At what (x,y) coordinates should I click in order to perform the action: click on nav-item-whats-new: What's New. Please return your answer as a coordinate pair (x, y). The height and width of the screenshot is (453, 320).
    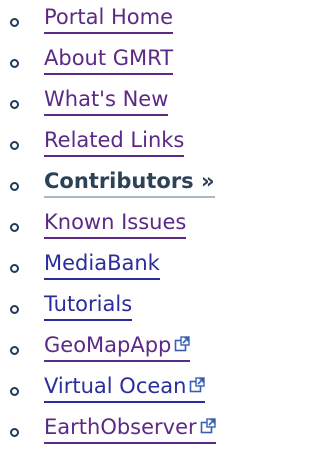
    Looking at the image, I should click on (125, 102).